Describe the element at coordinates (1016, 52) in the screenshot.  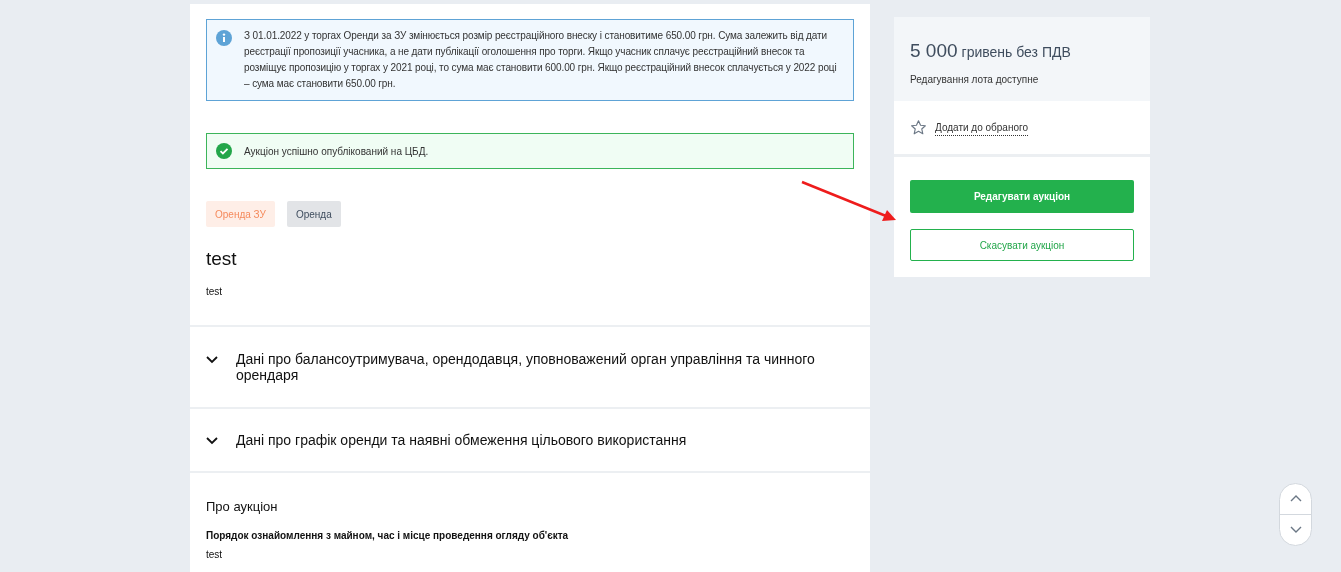
I see `price-unit: гривень без ПДВ` at that location.